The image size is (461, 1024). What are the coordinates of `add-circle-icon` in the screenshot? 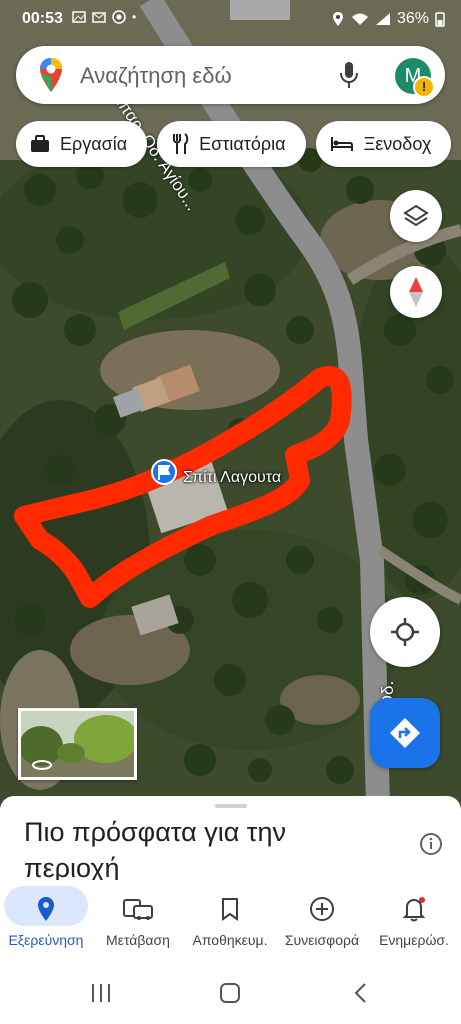 It's located at (322, 909).